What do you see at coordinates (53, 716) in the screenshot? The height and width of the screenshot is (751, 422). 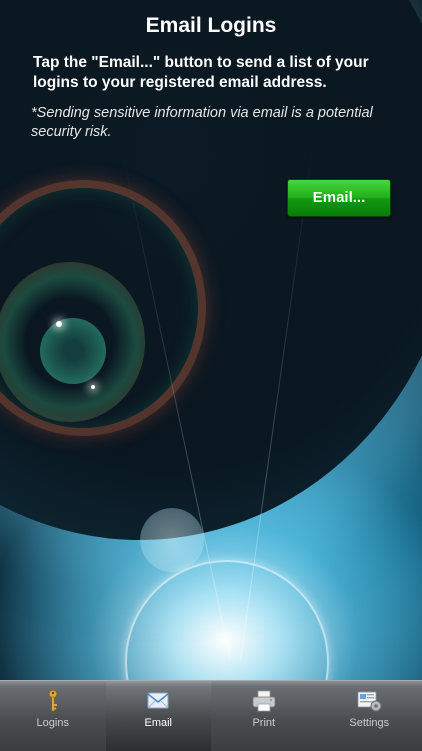 I see `tab-logins: Logins` at bounding box center [53, 716].